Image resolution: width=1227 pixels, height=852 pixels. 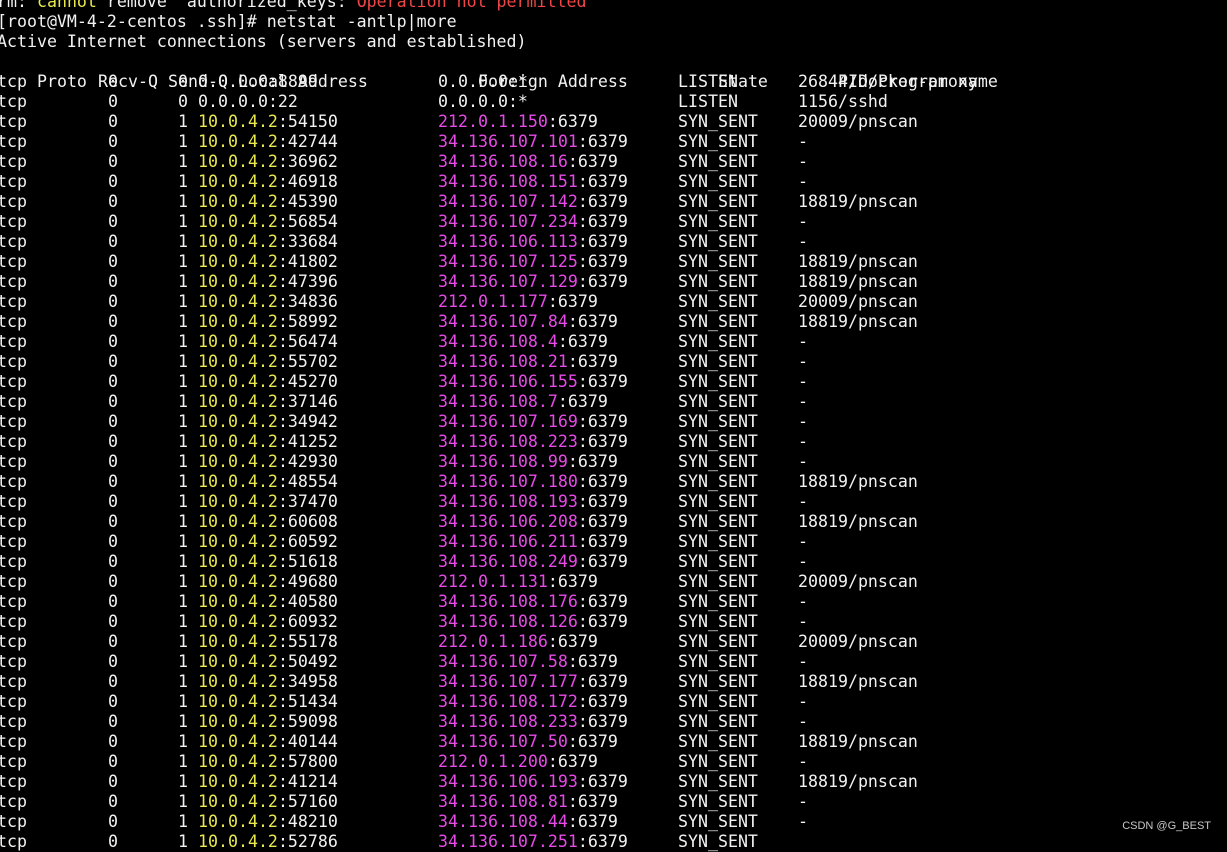 What do you see at coordinates (558, 142) in the screenshot?
I see `cell-foreign-address: 34.136.107.101:6379` at bounding box center [558, 142].